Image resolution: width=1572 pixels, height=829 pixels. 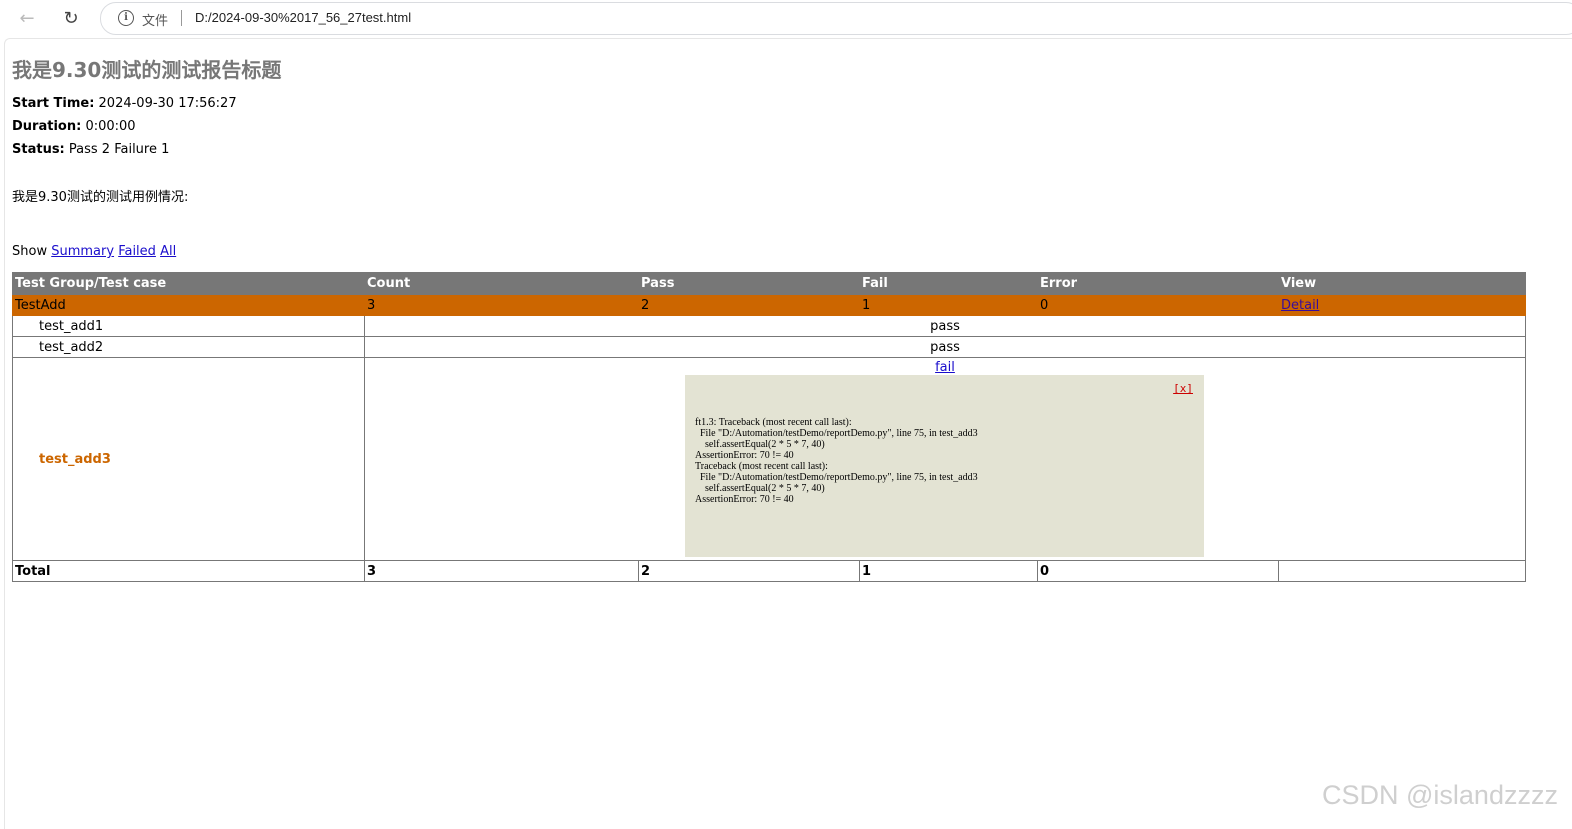 I want to click on total-view, so click(x=1402, y=571).